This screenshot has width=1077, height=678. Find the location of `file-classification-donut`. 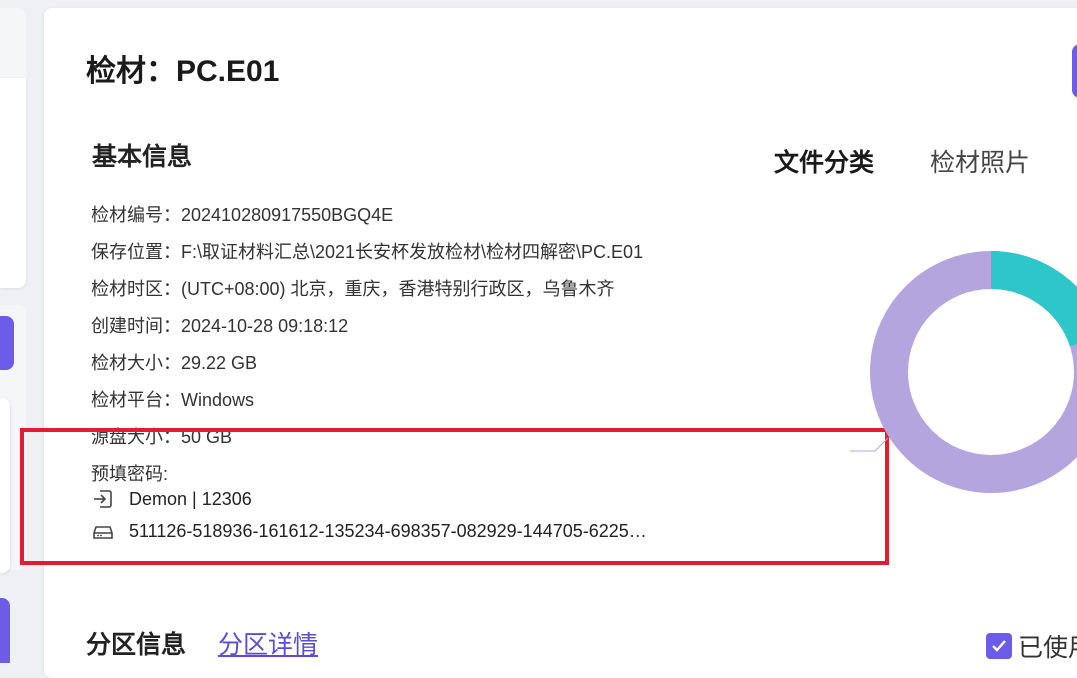

file-classification-donut is located at coordinates (963, 372).